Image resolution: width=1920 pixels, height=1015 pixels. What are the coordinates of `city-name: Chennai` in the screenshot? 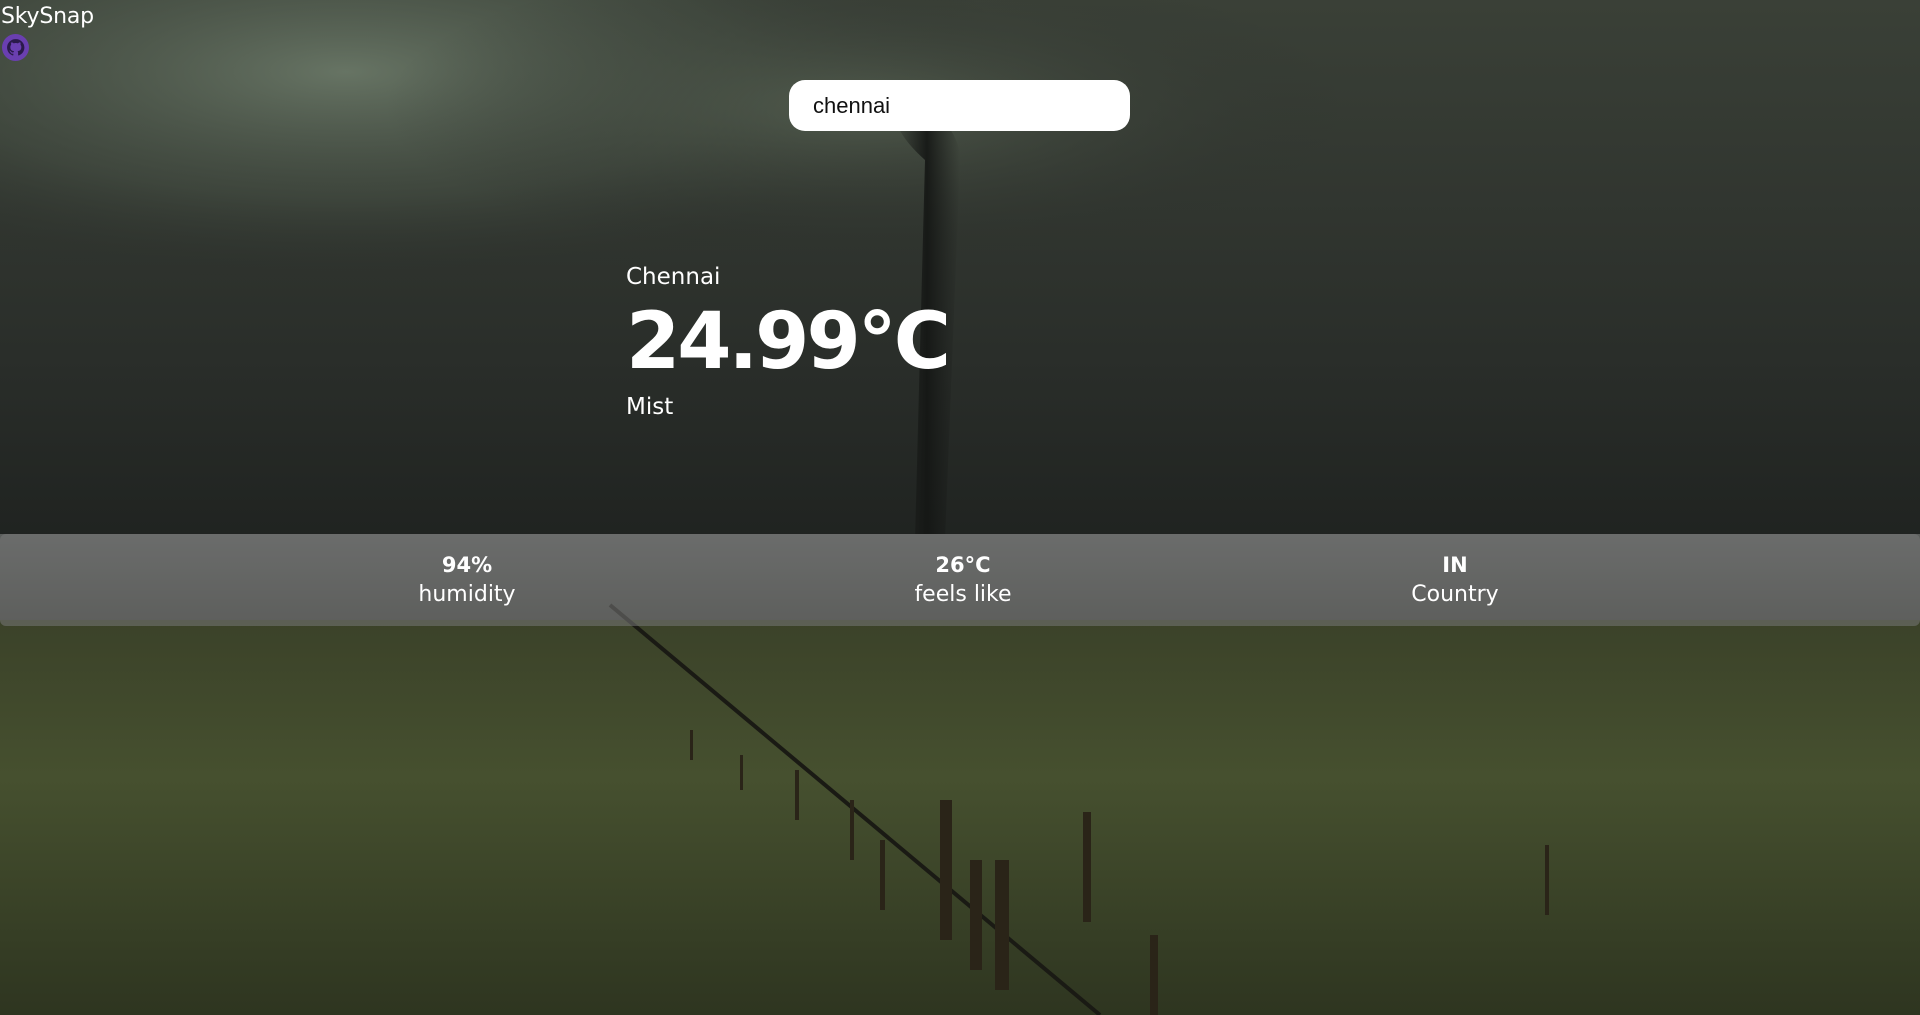 It's located at (673, 277).